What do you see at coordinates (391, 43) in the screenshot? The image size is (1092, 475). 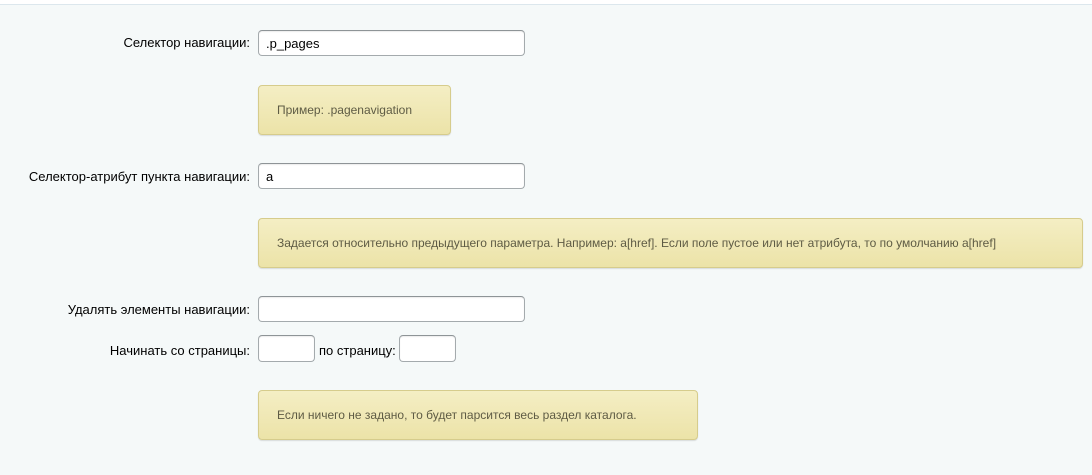 I see `nav-selector-input` at bounding box center [391, 43].